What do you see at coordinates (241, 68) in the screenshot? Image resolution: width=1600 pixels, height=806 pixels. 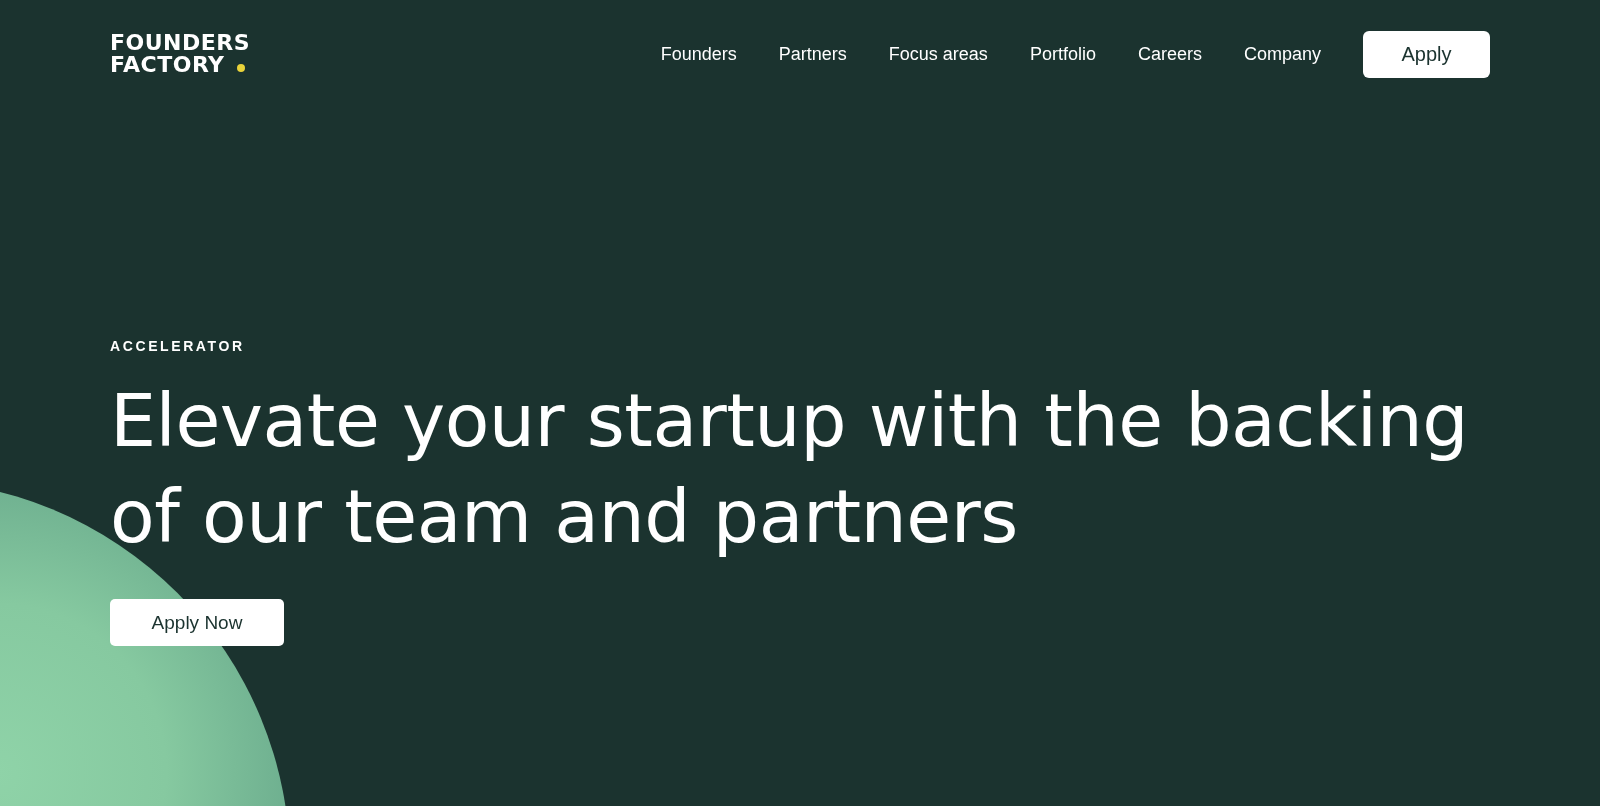 I see `logo-dot-icon` at bounding box center [241, 68].